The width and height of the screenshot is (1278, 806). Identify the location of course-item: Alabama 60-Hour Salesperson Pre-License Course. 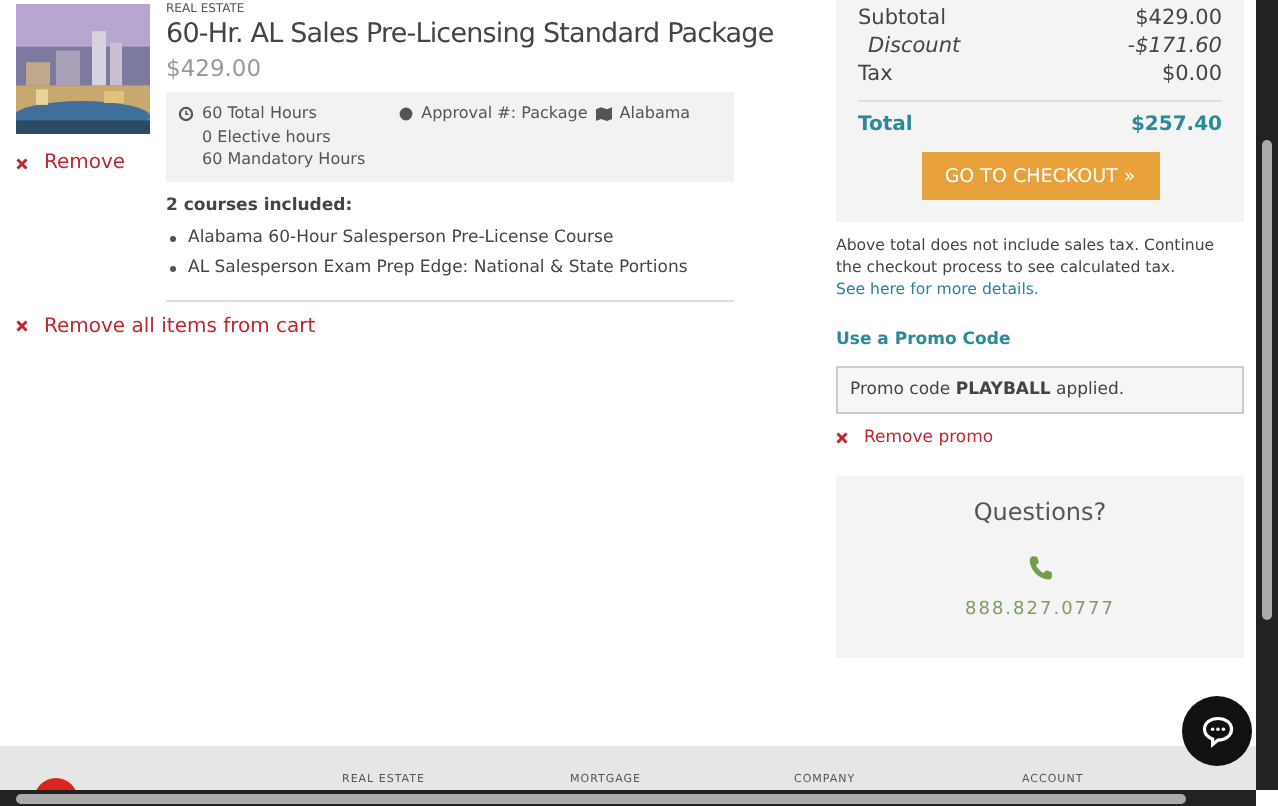
(478, 238).